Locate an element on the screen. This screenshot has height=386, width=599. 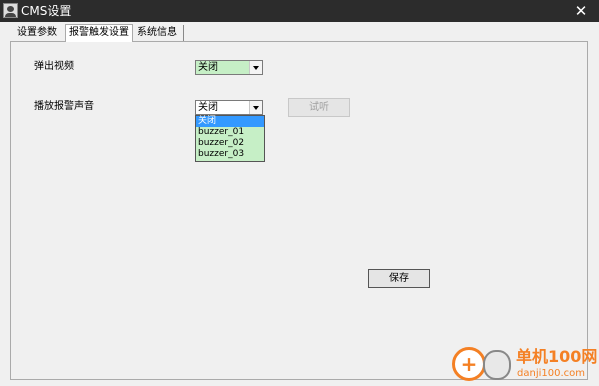
dropdown-option: 关闭 is located at coordinates (230, 121).